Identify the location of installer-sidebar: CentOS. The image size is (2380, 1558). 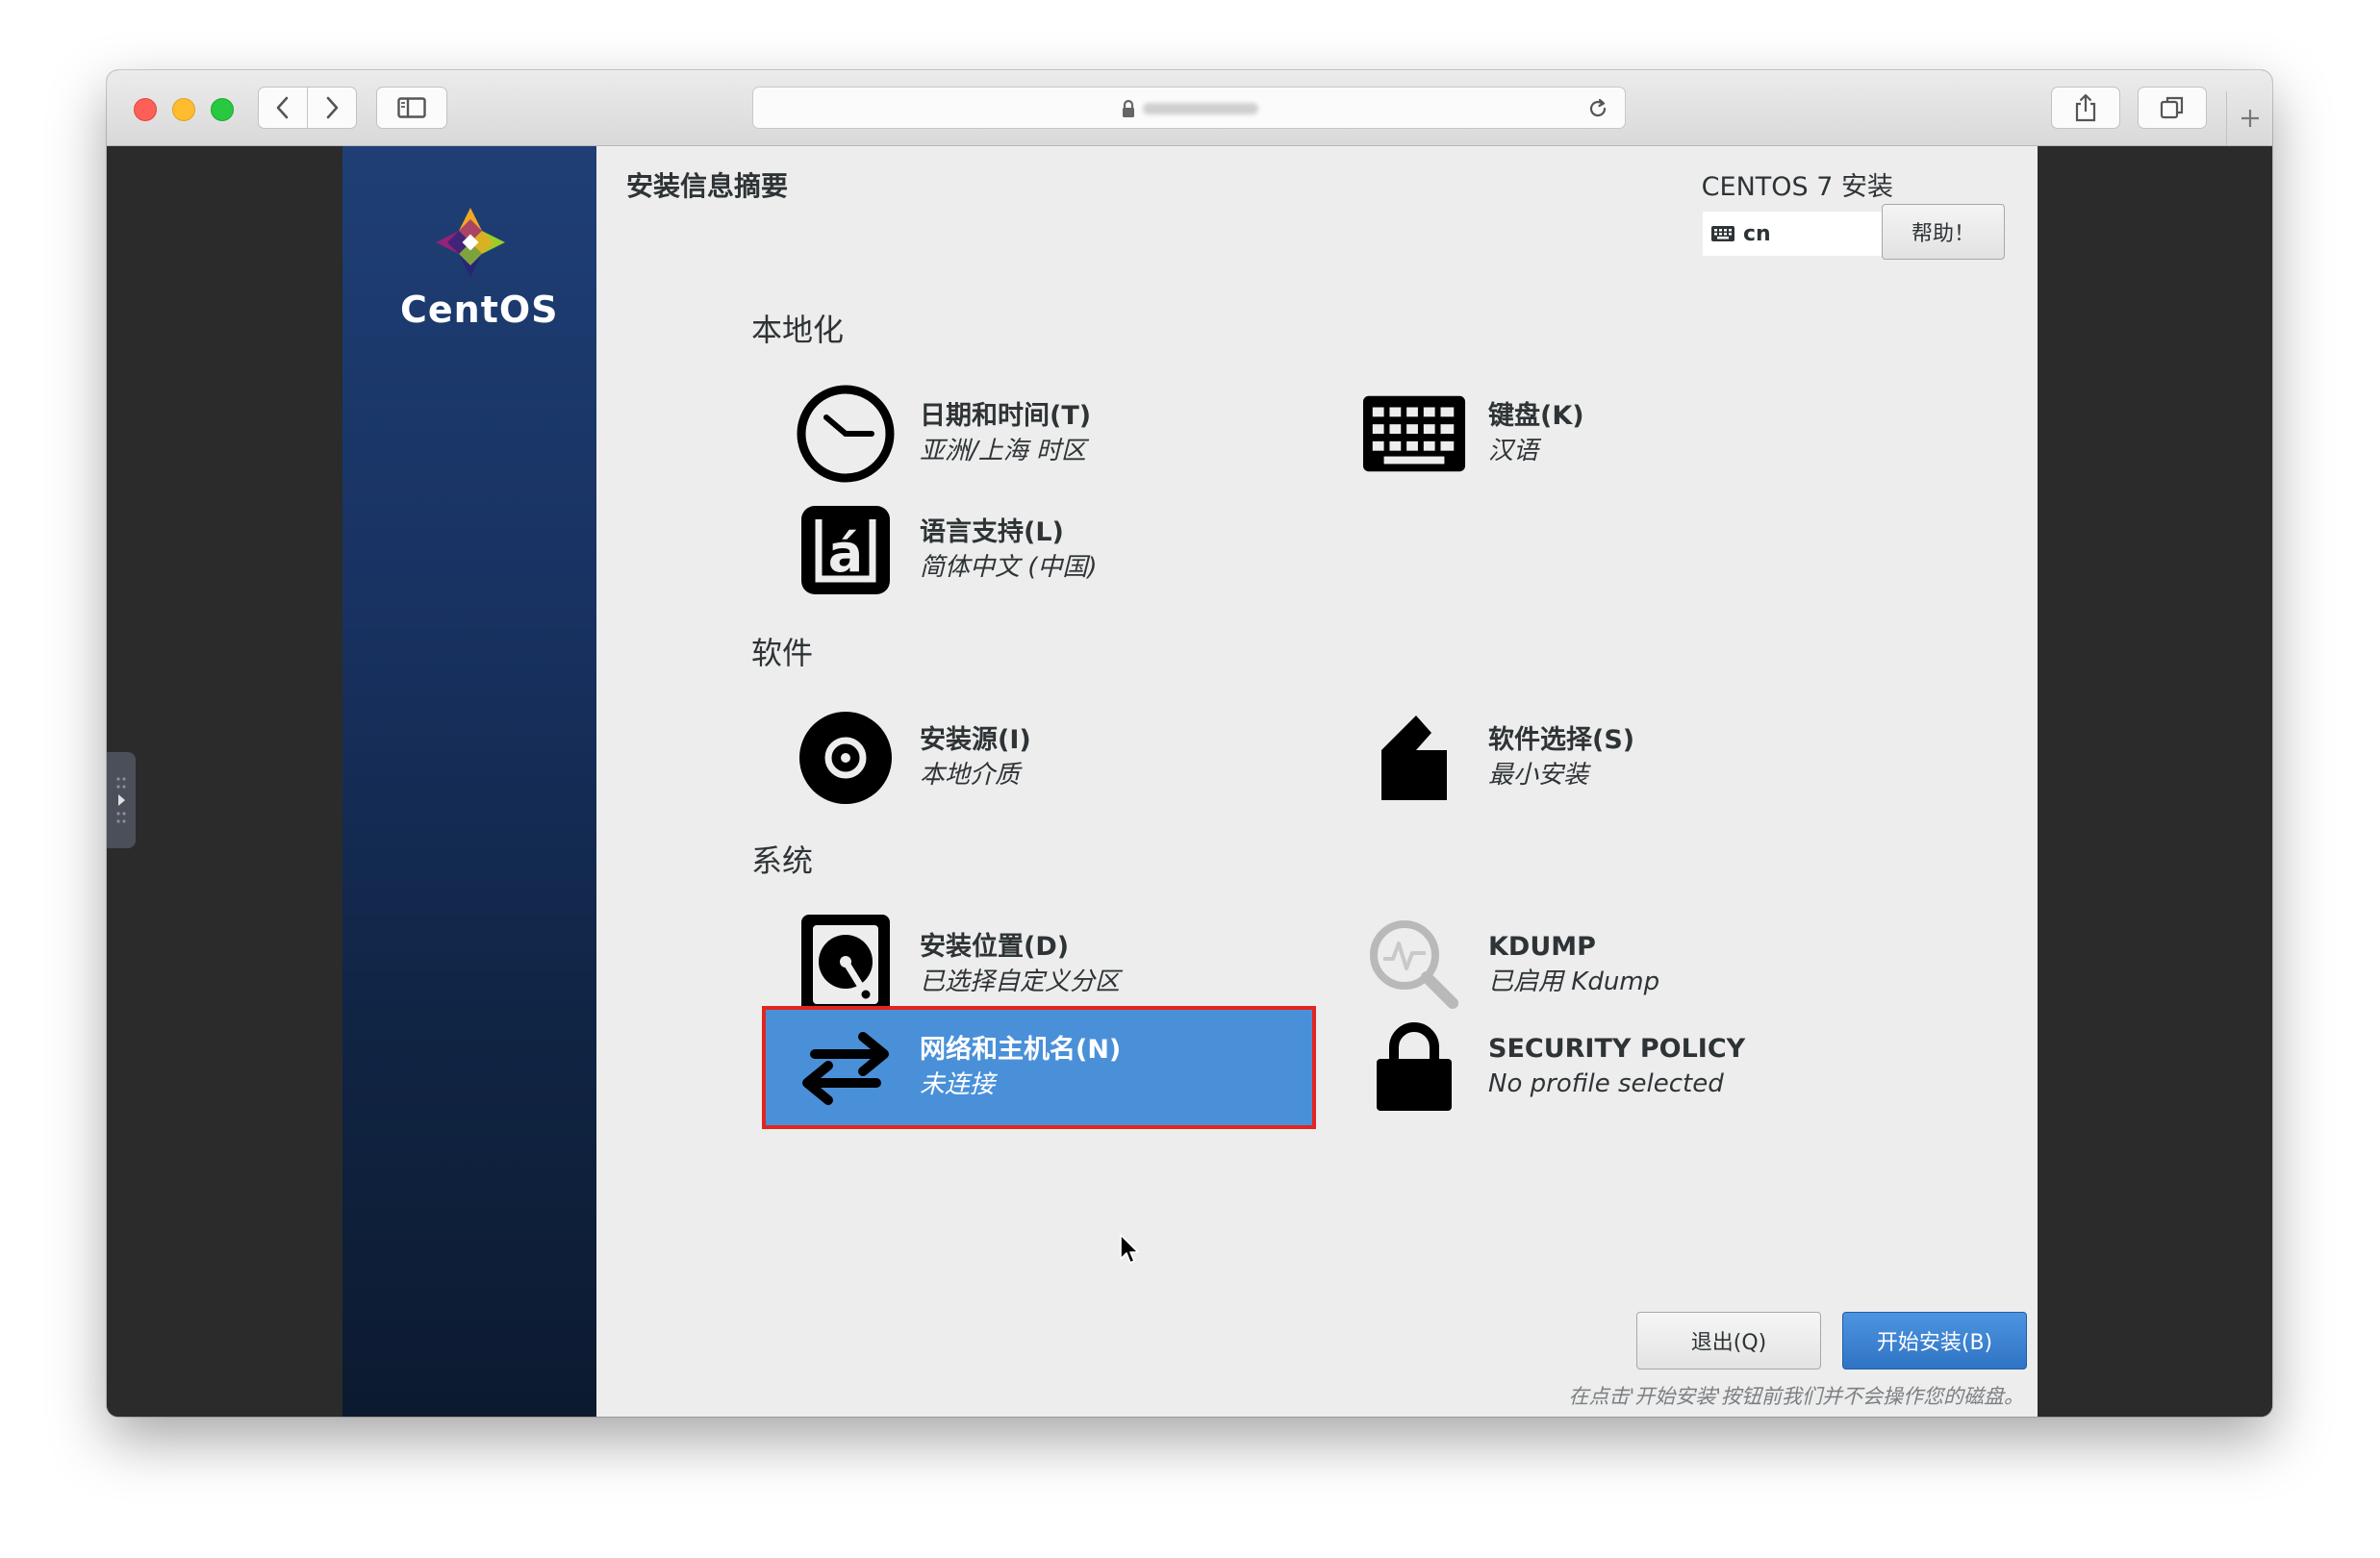
(469, 781).